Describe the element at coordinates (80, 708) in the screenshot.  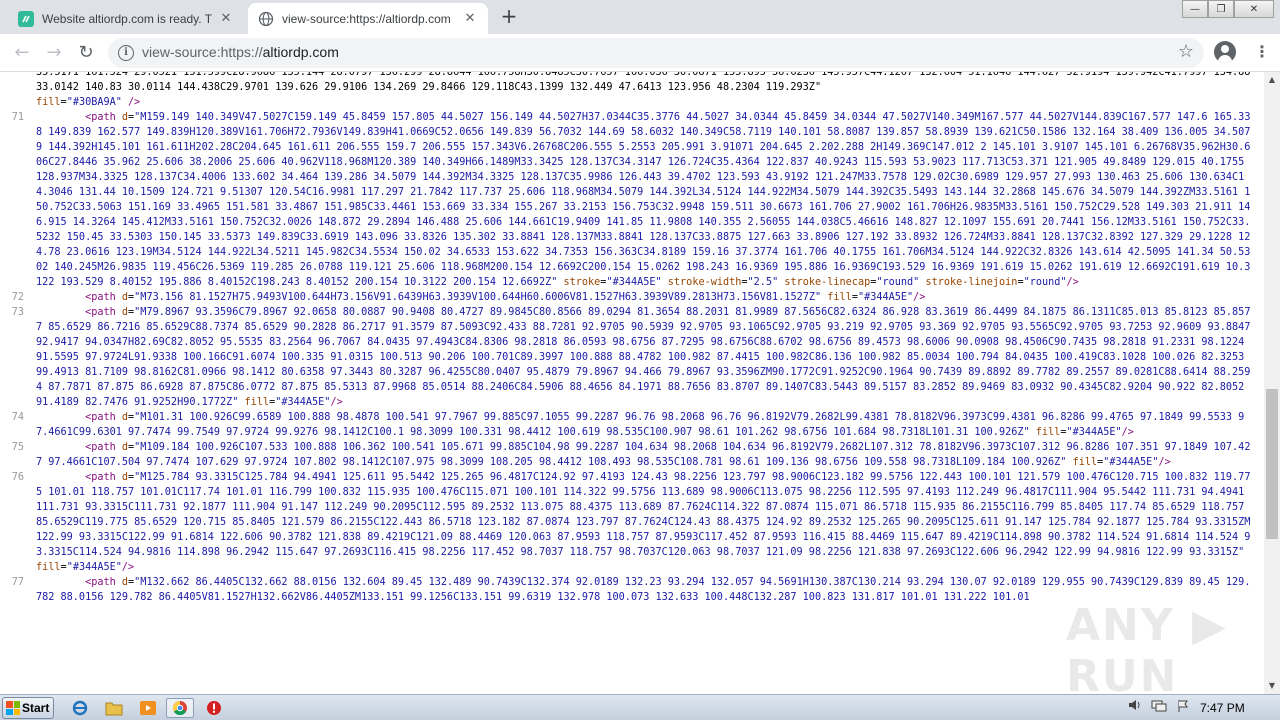
I see `internet-explorer-icon` at that location.